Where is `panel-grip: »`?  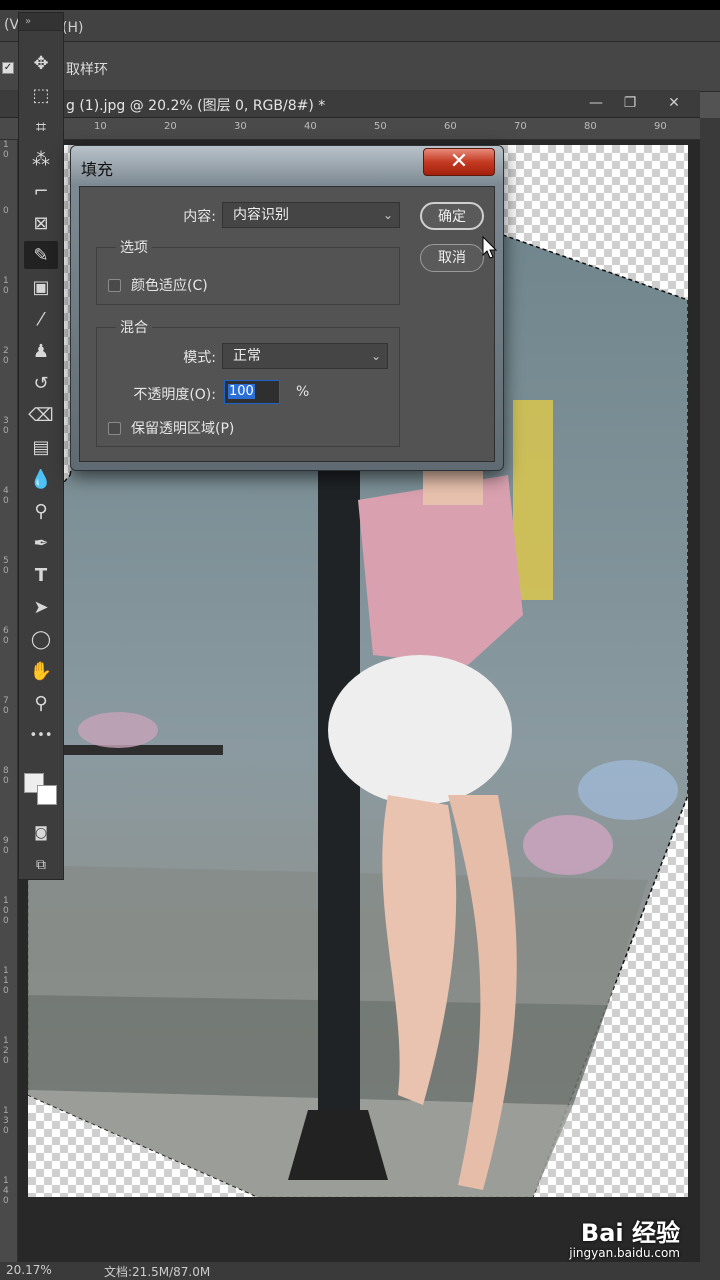 panel-grip: » is located at coordinates (41, 22).